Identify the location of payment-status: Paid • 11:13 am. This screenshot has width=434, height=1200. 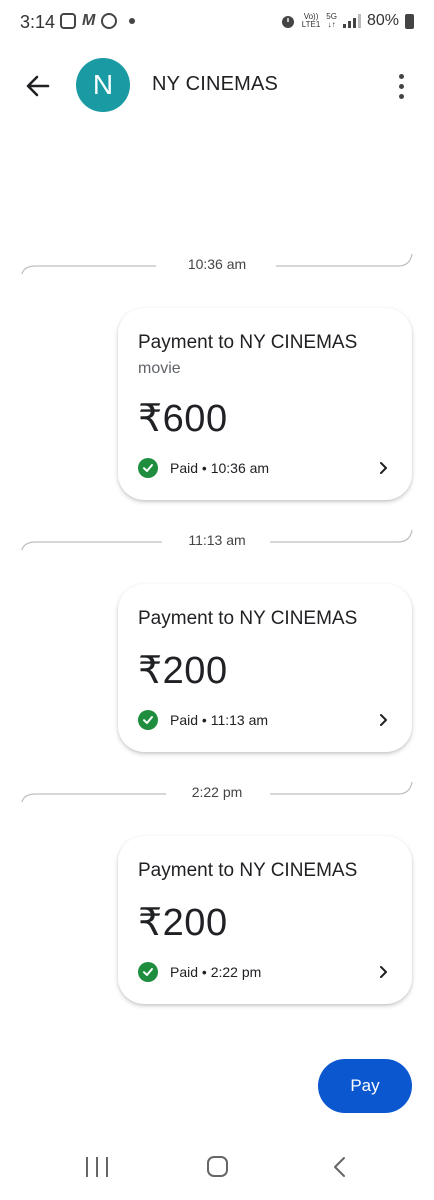
(203, 720).